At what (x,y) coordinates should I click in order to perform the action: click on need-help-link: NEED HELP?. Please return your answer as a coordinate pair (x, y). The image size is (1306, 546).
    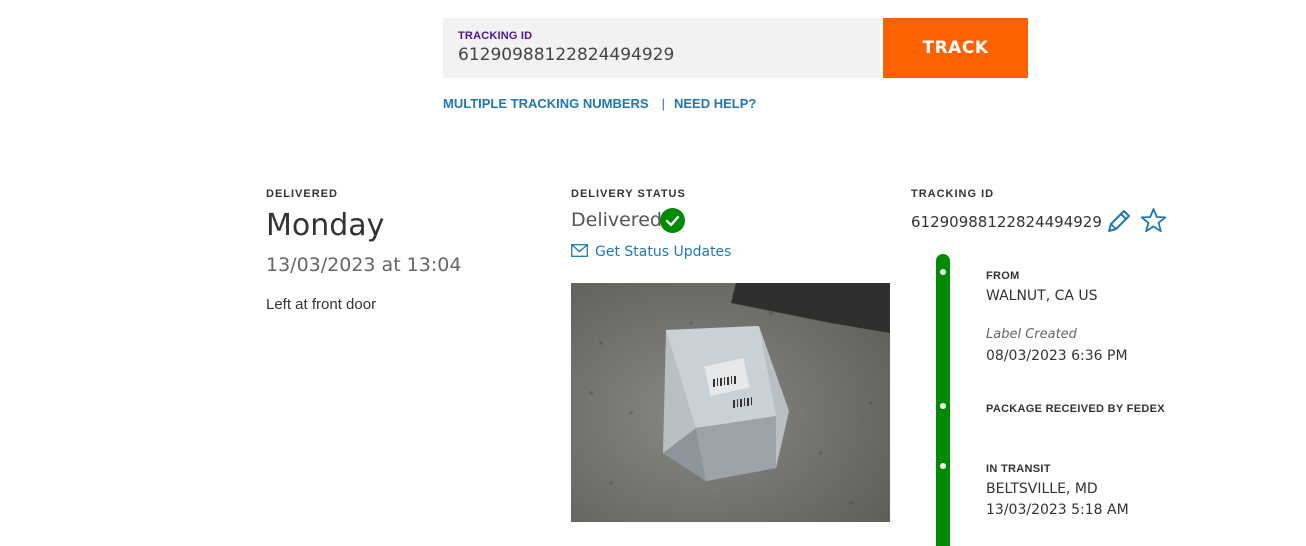
    Looking at the image, I should click on (715, 103).